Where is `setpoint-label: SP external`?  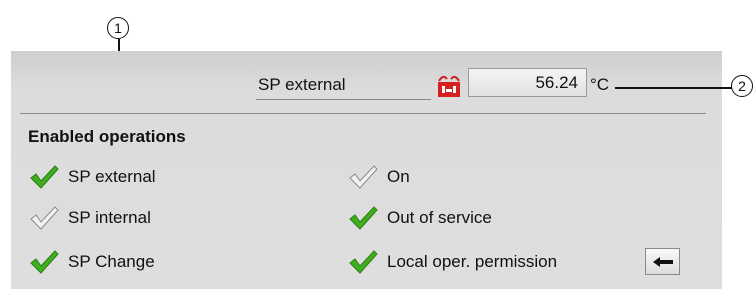 setpoint-label: SP external is located at coordinates (302, 84).